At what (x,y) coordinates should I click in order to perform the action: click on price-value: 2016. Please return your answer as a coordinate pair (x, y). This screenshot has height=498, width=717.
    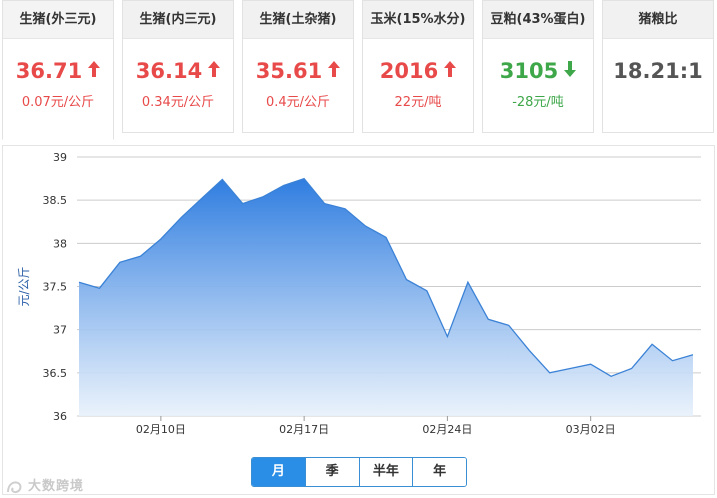
    Looking at the image, I should click on (409, 71).